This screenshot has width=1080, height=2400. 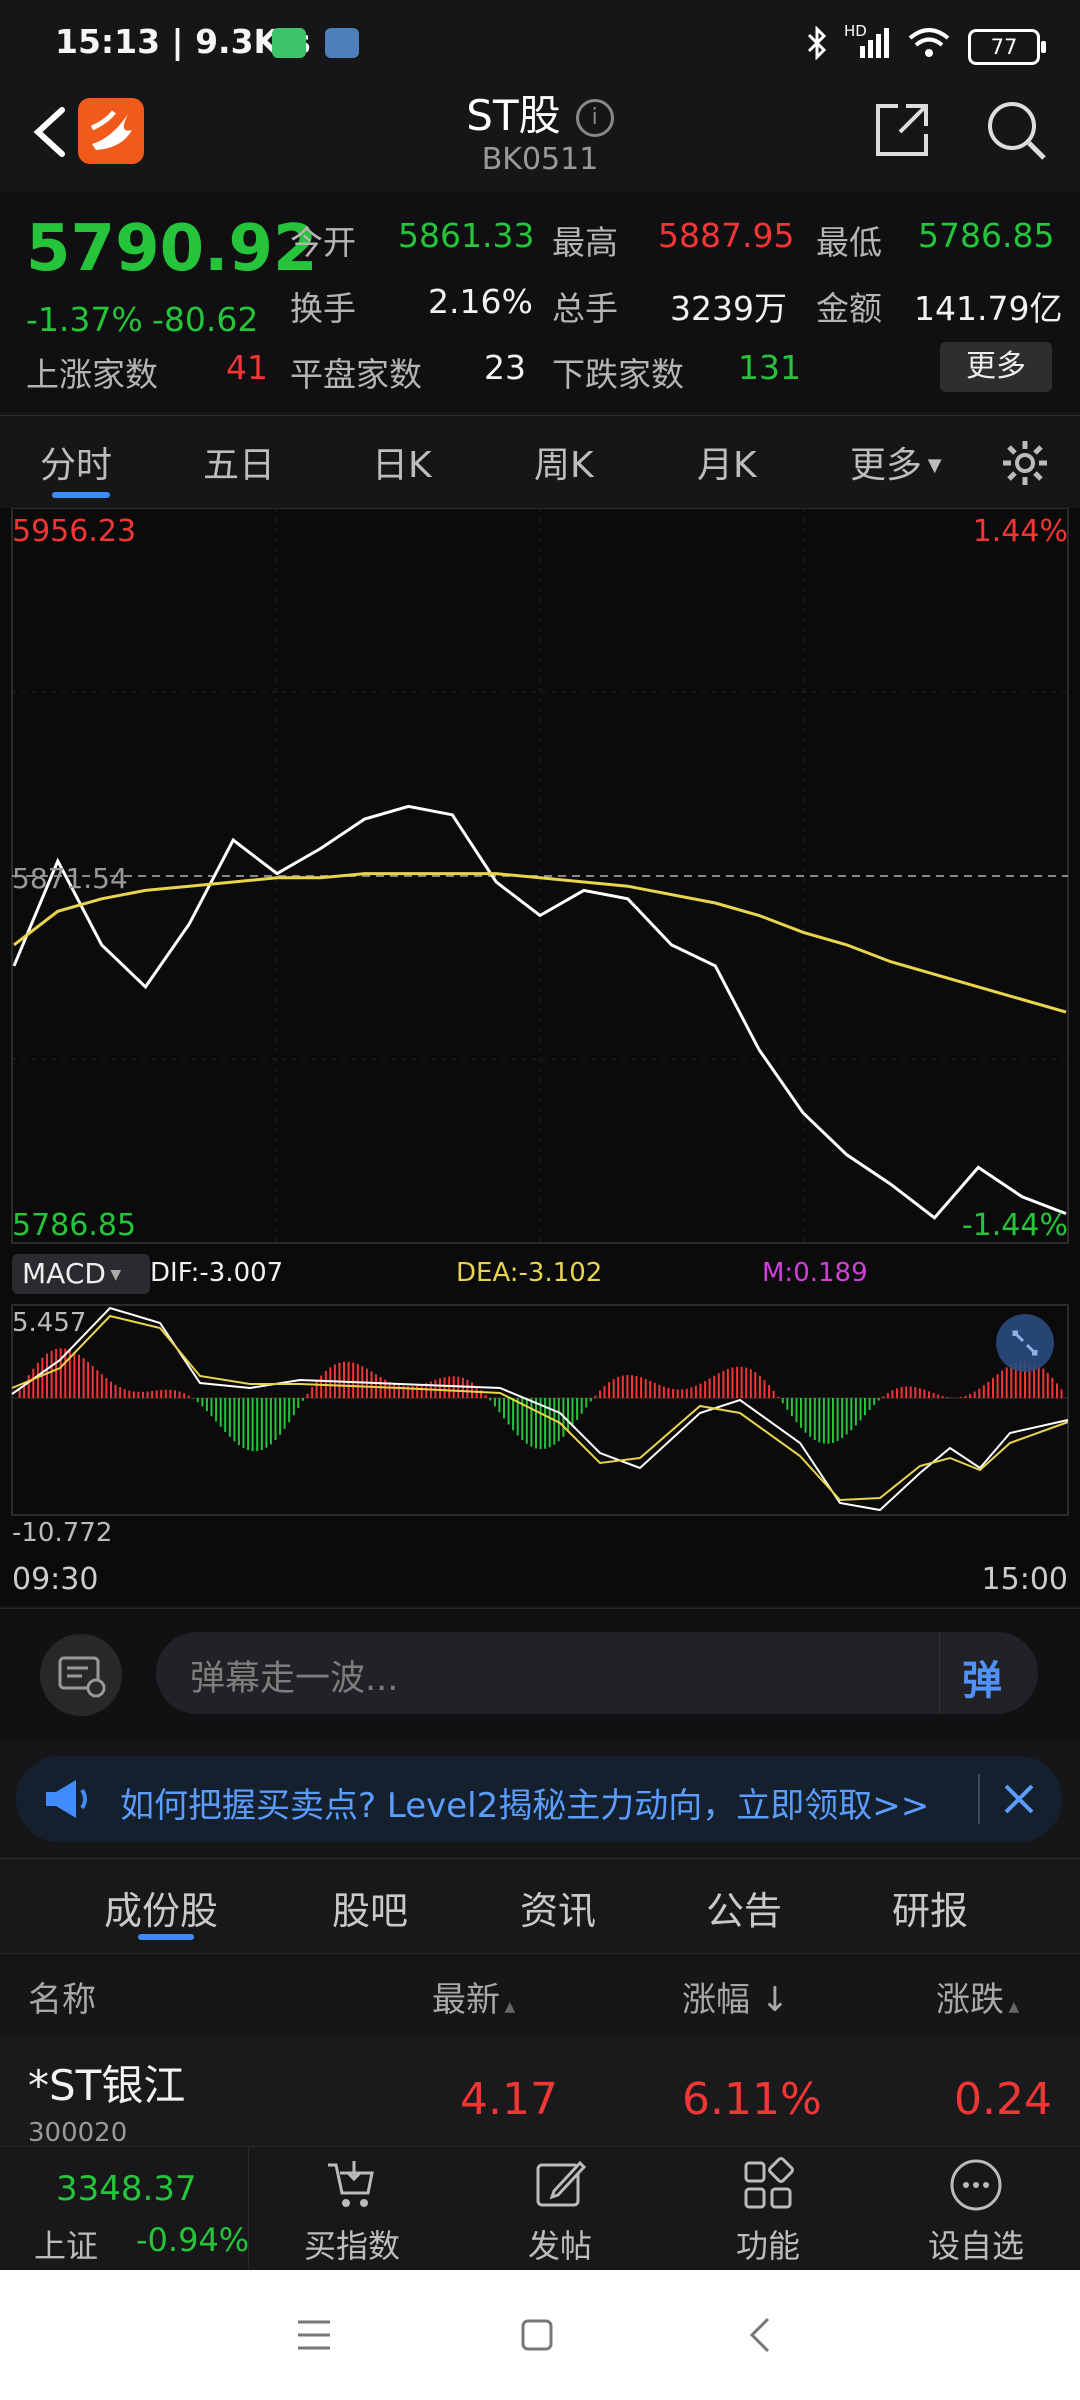 I want to click on turnover-label: 换手, so click(x=323, y=308).